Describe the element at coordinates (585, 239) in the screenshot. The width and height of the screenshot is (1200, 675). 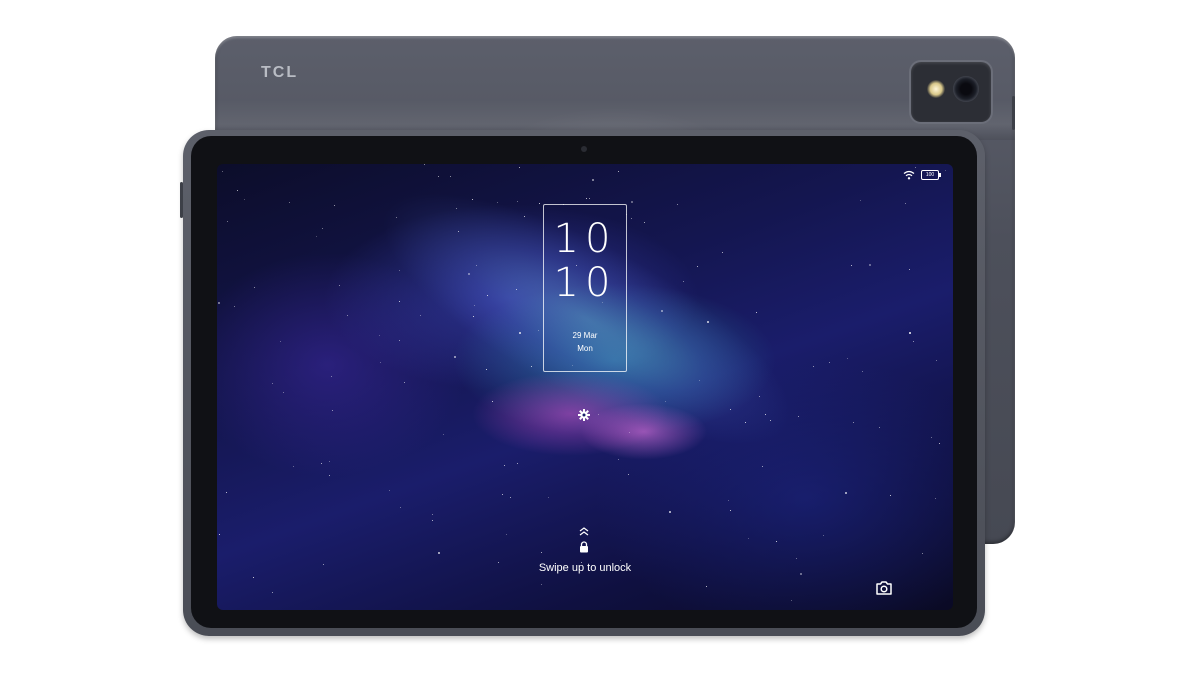
I see `clock-hours: 10` at that location.